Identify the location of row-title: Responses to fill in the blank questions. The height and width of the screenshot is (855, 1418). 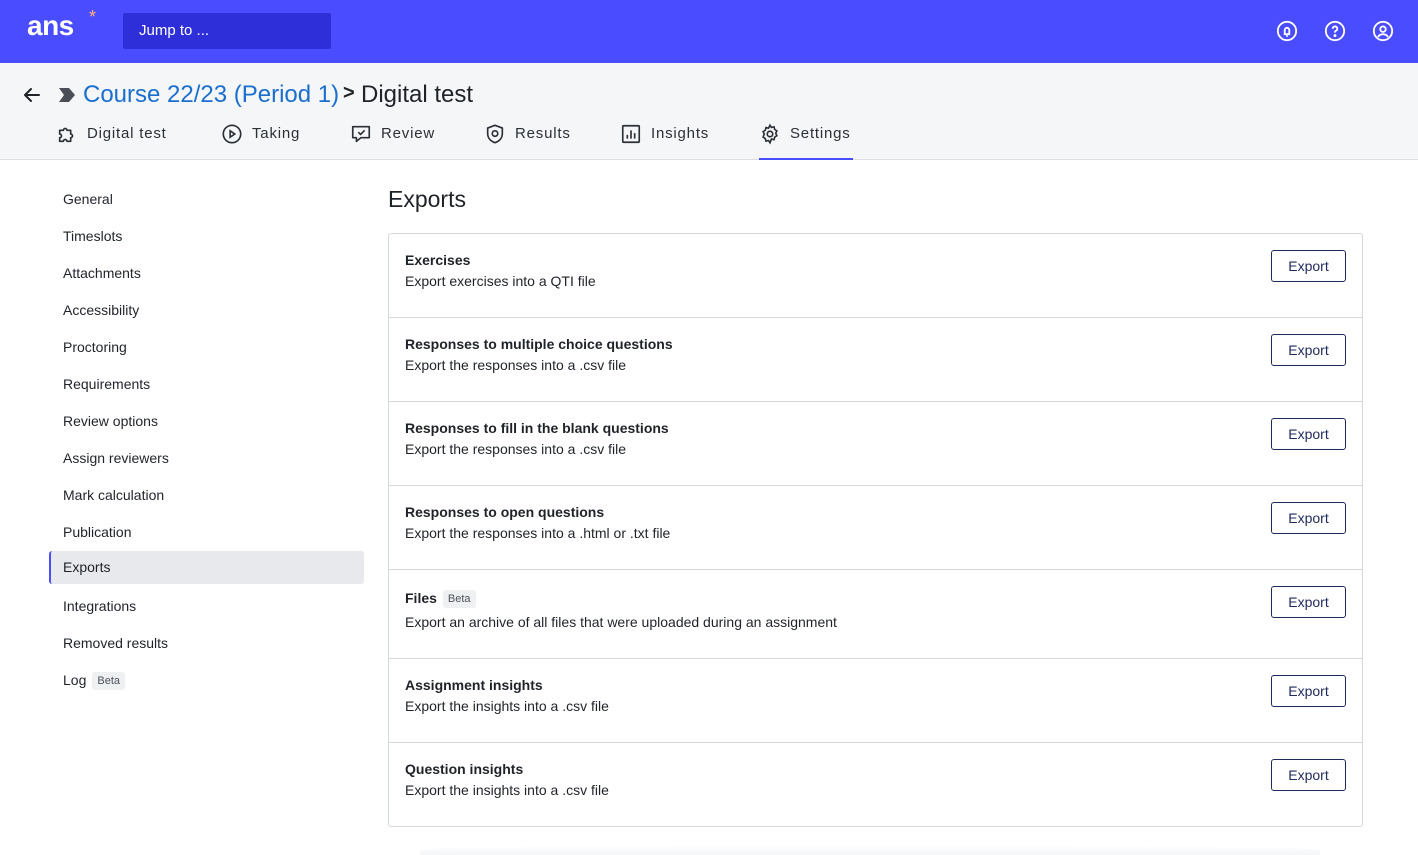
(537, 428).